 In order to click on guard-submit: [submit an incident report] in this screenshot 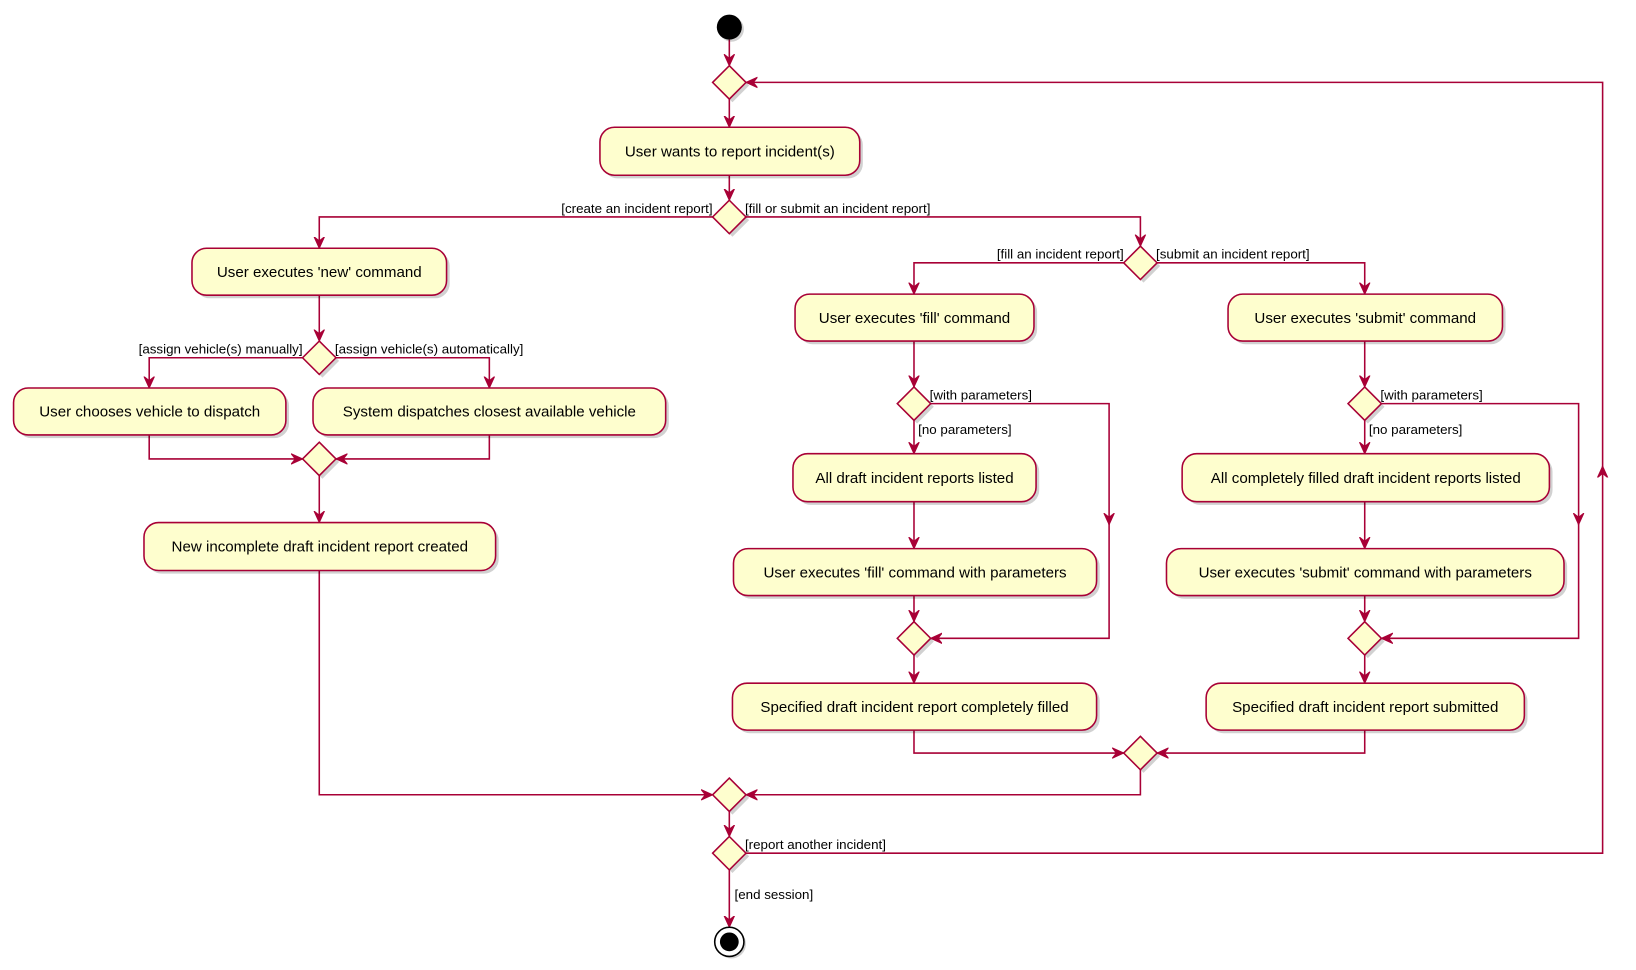, I will do `click(1233, 254)`.